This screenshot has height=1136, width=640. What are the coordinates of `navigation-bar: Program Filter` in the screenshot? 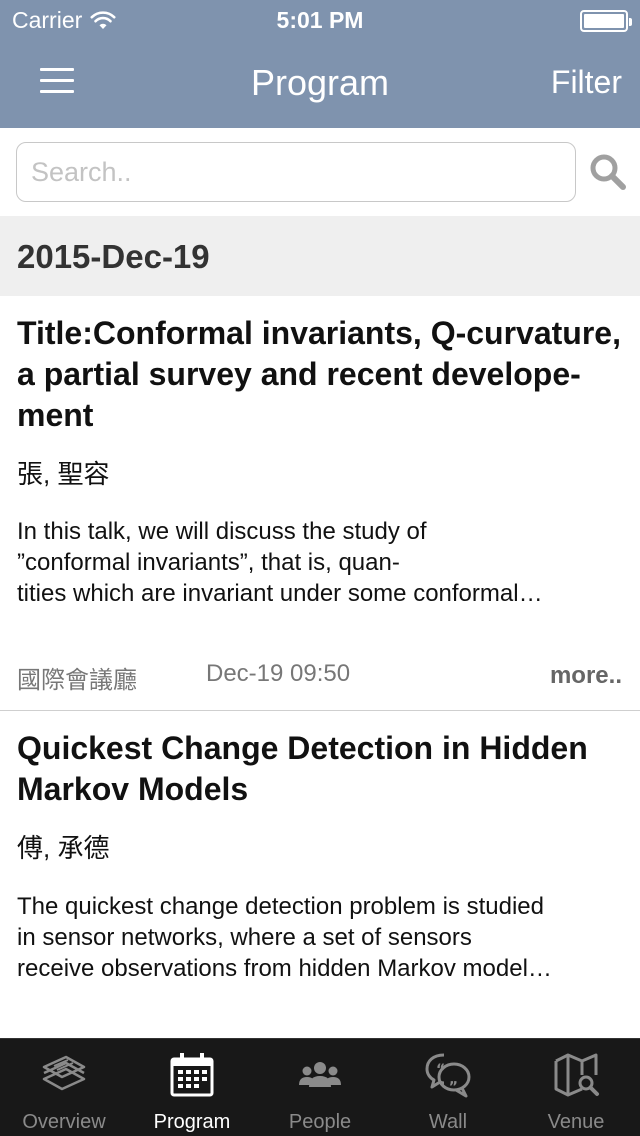 It's located at (320, 84).